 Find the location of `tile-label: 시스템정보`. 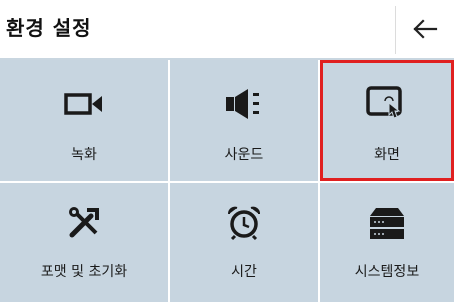

tile-label: 시스템정보 is located at coordinates (387, 272).